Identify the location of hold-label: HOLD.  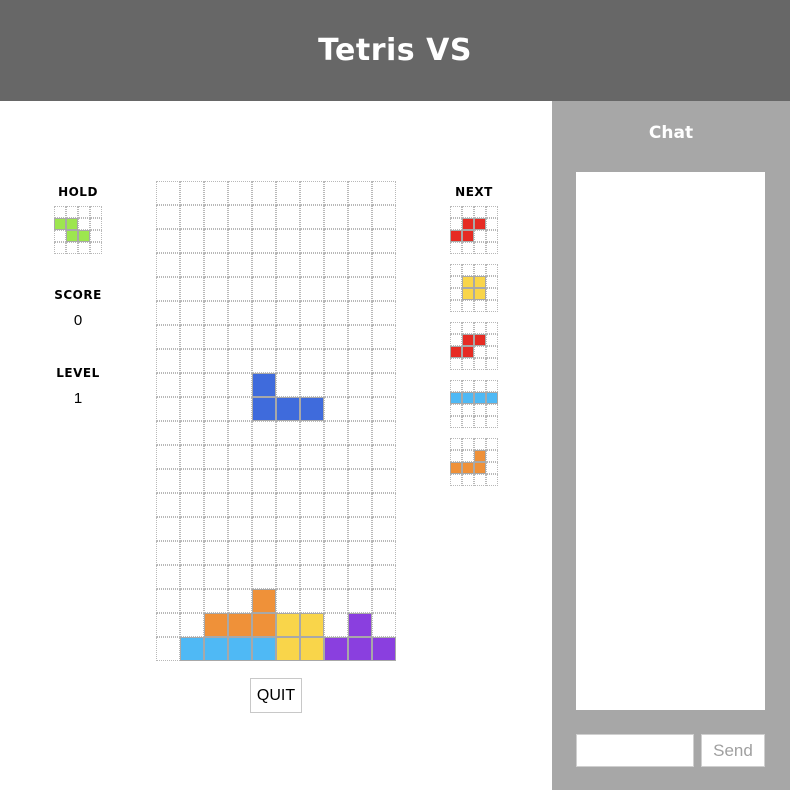
(78, 192).